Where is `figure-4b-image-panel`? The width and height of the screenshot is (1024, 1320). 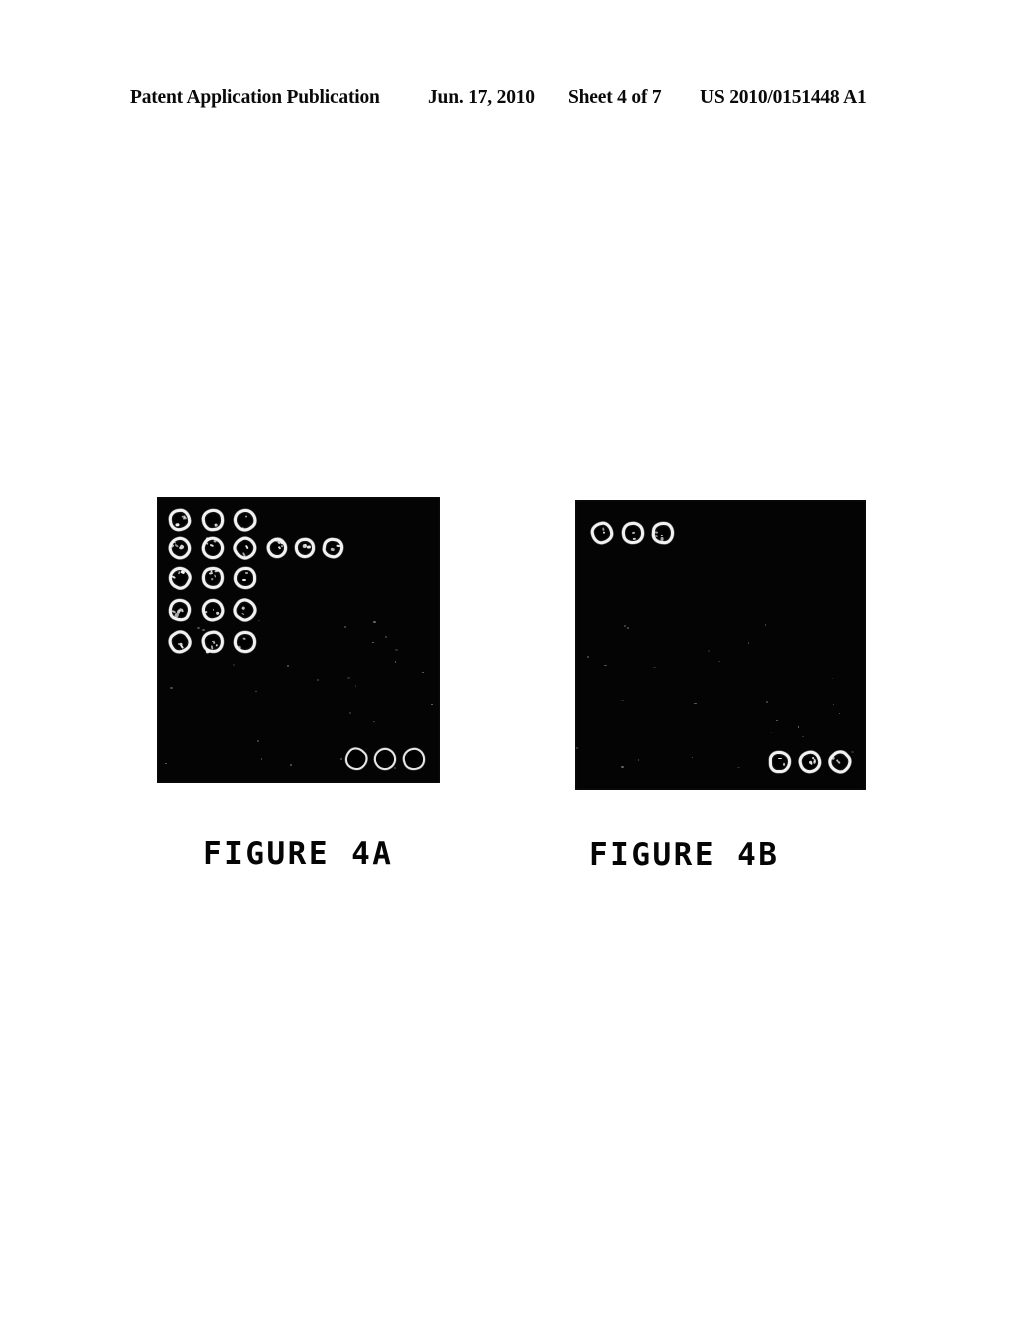 figure-4b-image-panel is located at coordinates (720, 645).